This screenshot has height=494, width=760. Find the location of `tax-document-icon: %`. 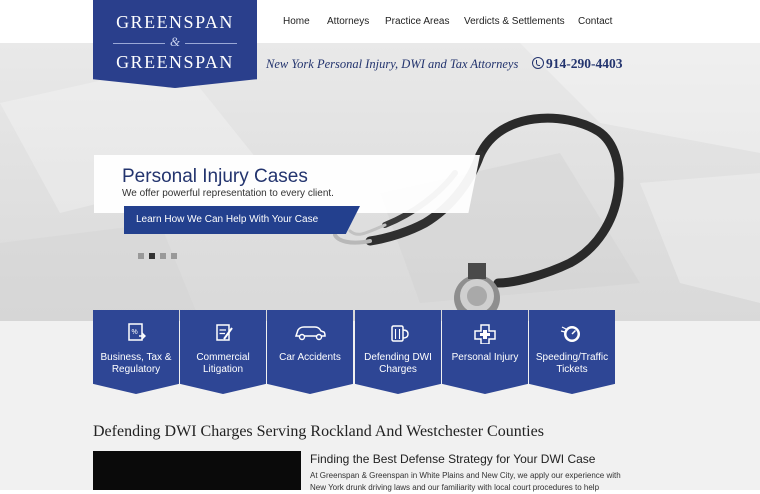

tax-document-icon: % is located at coordinates (137, 332).